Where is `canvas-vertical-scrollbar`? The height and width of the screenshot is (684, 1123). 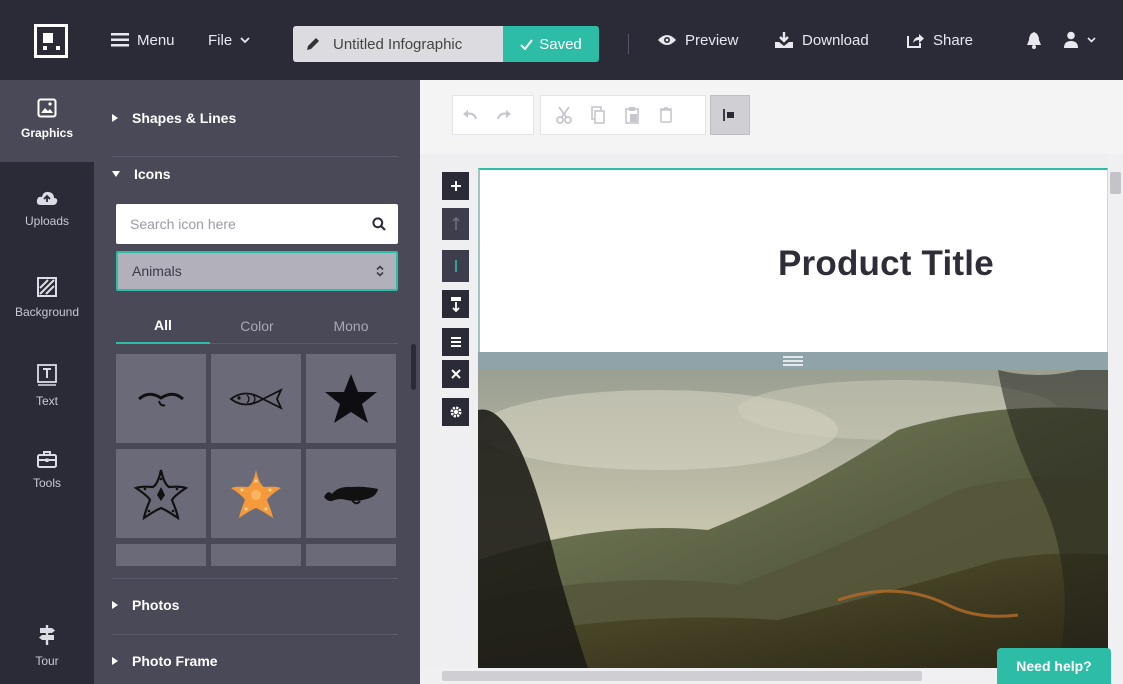
canvas-vertical-scrollbar is located at coordinates (1115, 411).